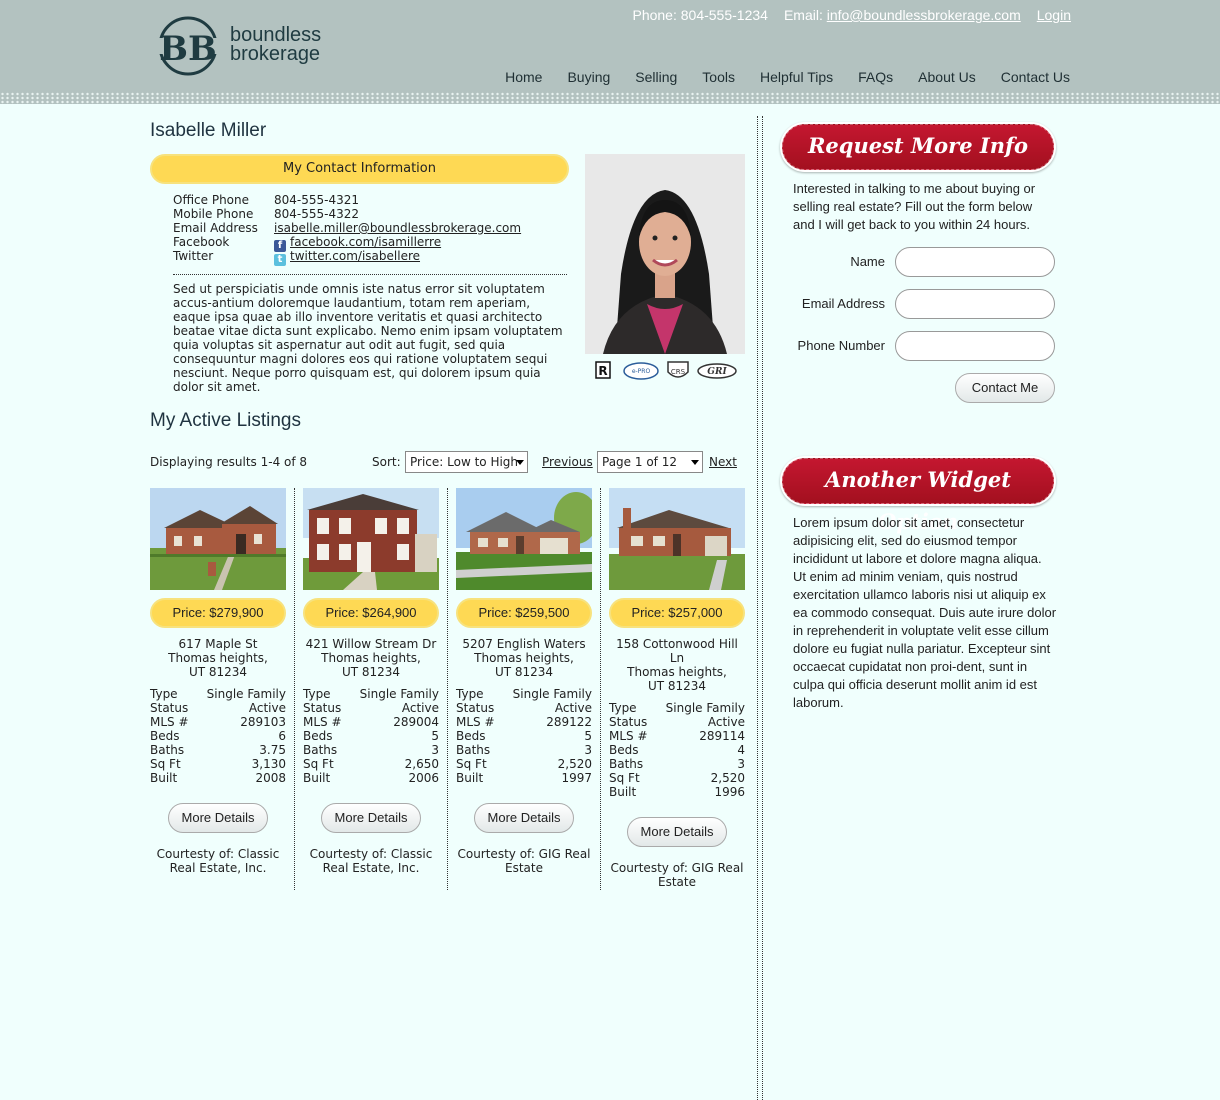 The height and width of the screenshot is (1100, 1220). I want to click on logo-wordmark: boundless brokerage, so click(275, 45).